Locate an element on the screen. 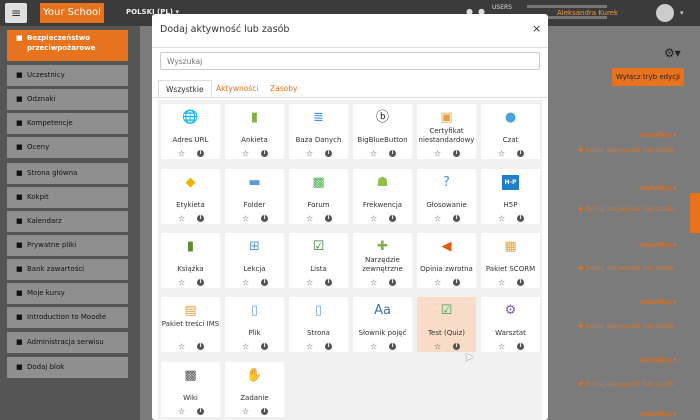  activity-card: ▬ Folder ☆ i is located at coordinates (254, 196).